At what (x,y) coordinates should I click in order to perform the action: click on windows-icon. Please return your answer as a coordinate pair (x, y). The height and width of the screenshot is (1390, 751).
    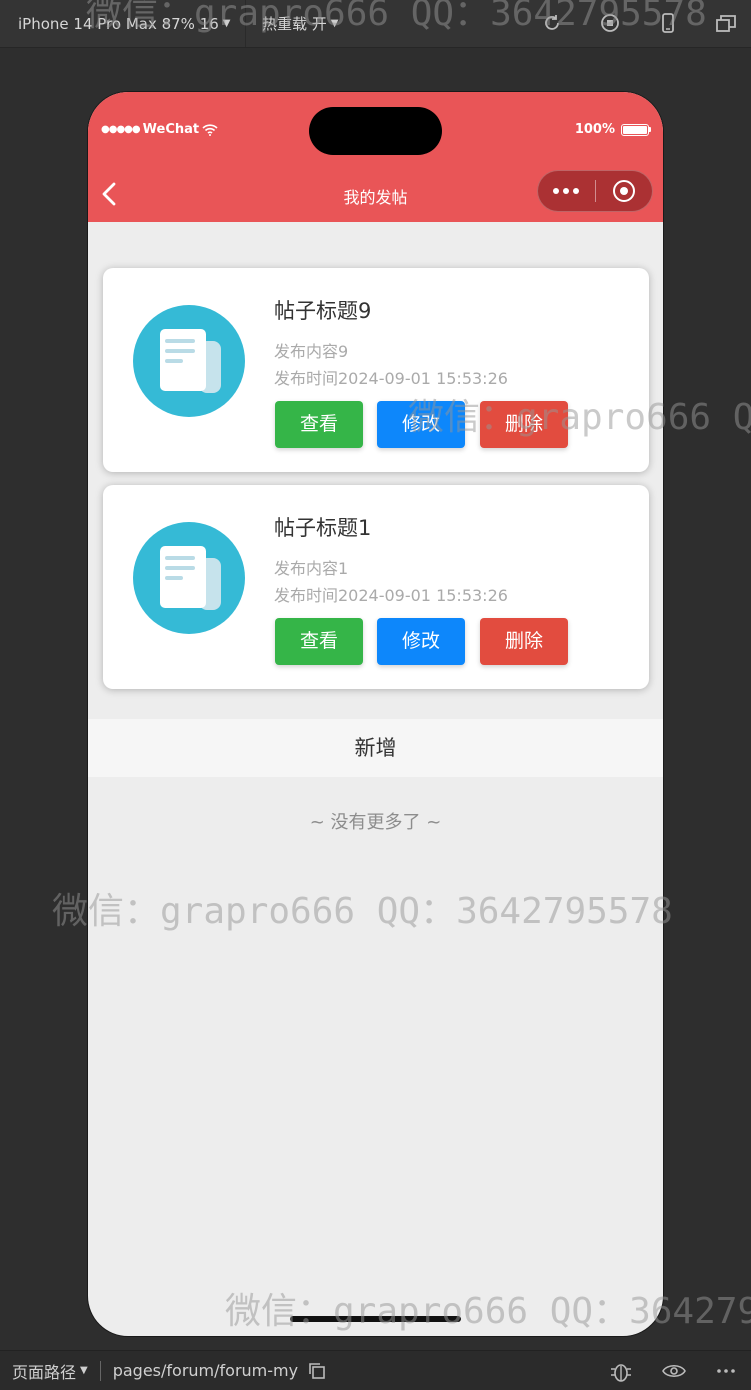
    Looking at the image, I should click on (726, 23).